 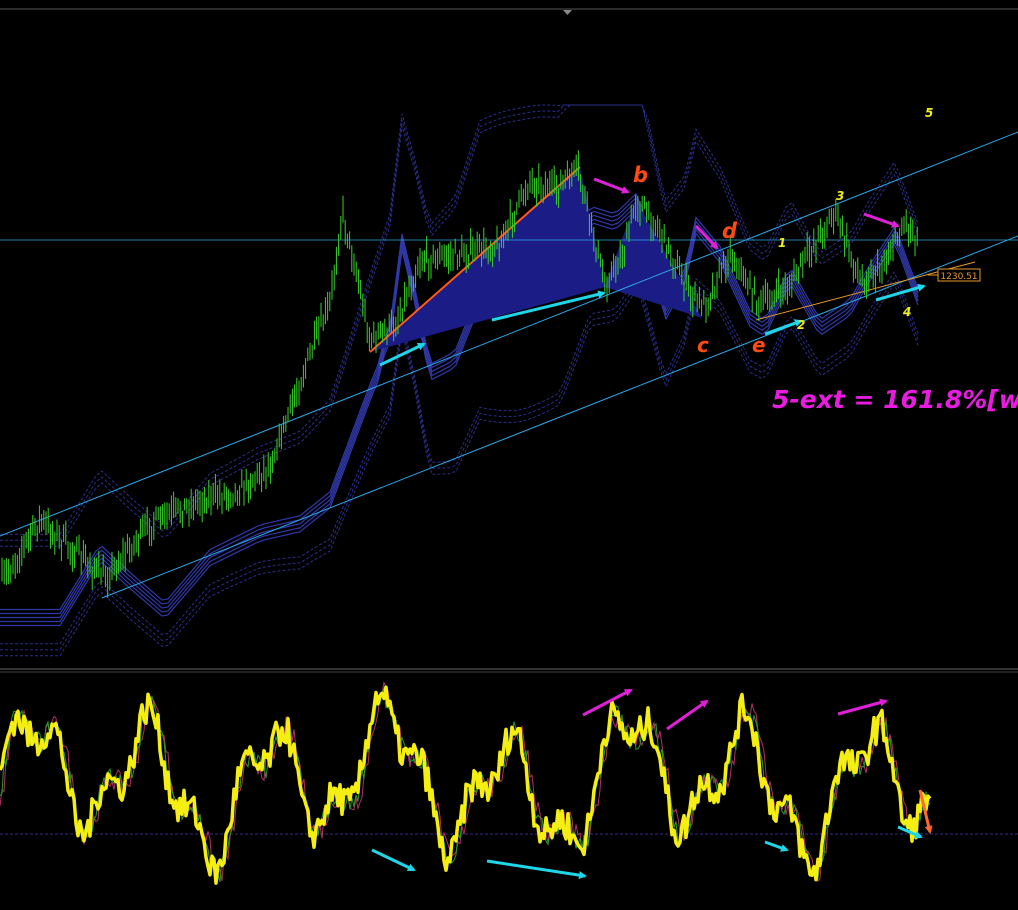 I want to click on wave-label-c: c, so click(x=703, y=345).